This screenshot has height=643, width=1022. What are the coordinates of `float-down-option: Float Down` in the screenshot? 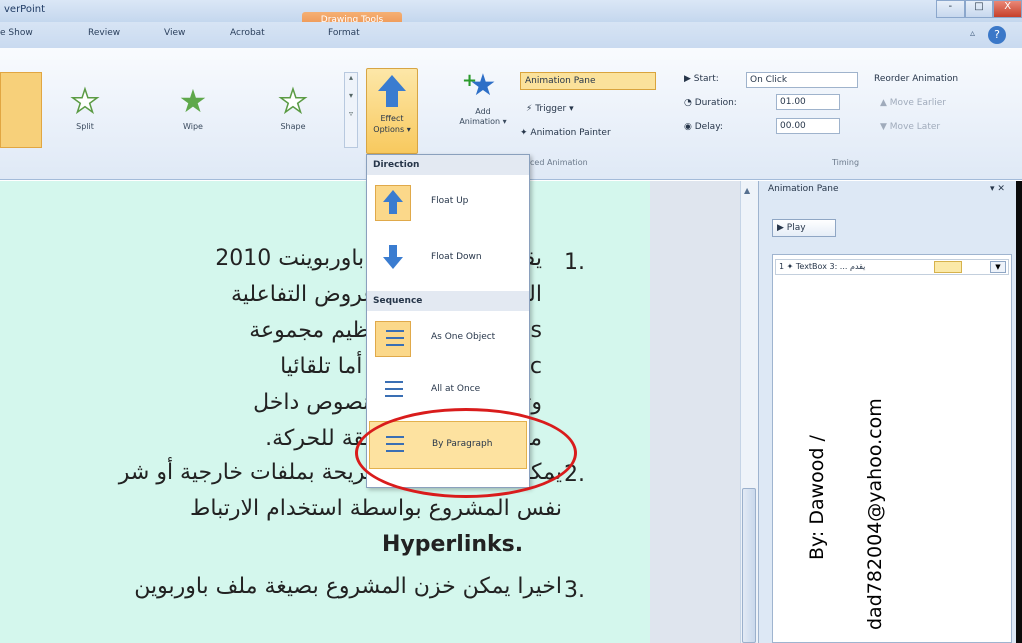 It's located at (448, 259).